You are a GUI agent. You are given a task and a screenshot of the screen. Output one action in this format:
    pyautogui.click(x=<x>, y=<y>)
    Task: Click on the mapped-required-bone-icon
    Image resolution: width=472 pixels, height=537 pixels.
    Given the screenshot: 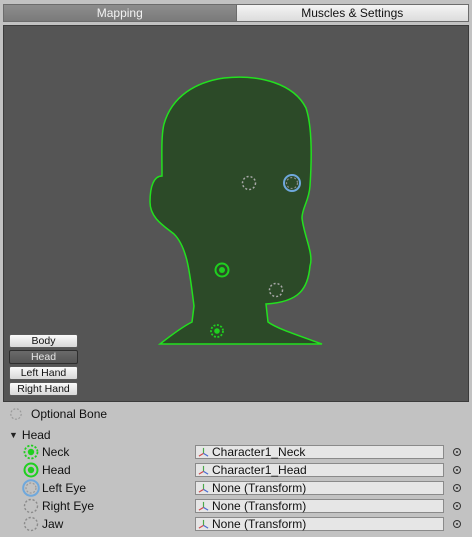 What is the action you would take?
    pyautogui.click(x=31, y=470)
    